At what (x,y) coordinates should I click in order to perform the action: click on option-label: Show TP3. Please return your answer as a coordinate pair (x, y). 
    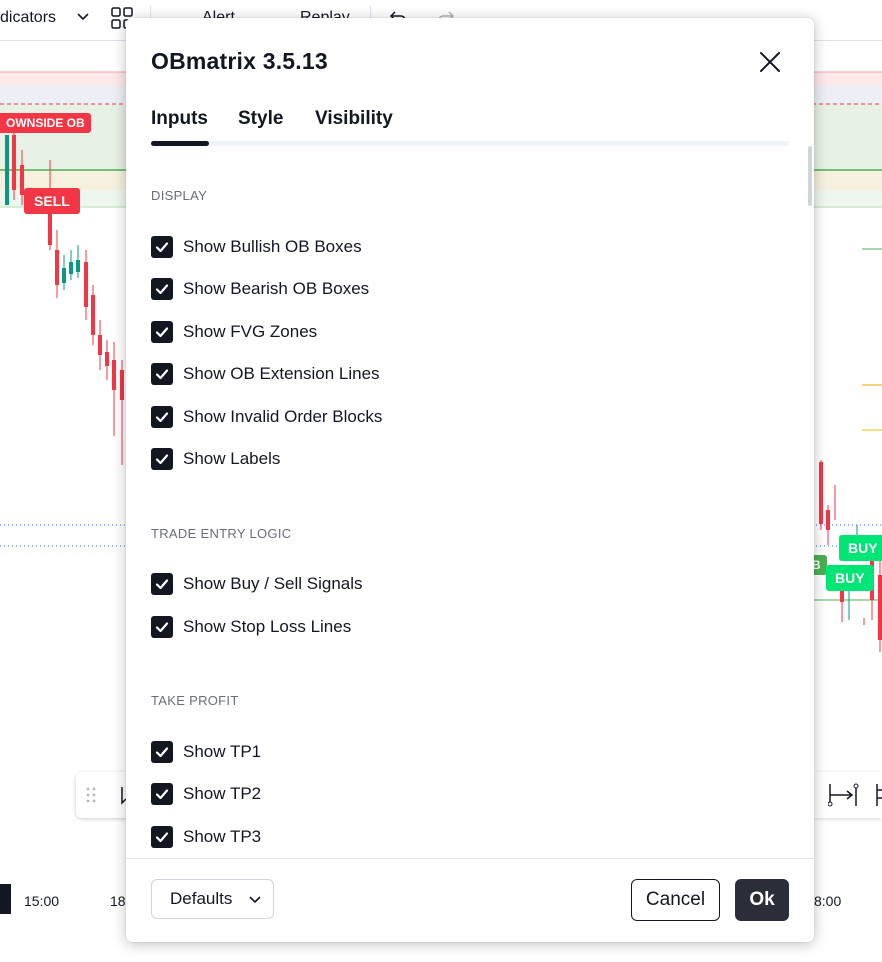
    Looking at the image, I should click on (222, 836).